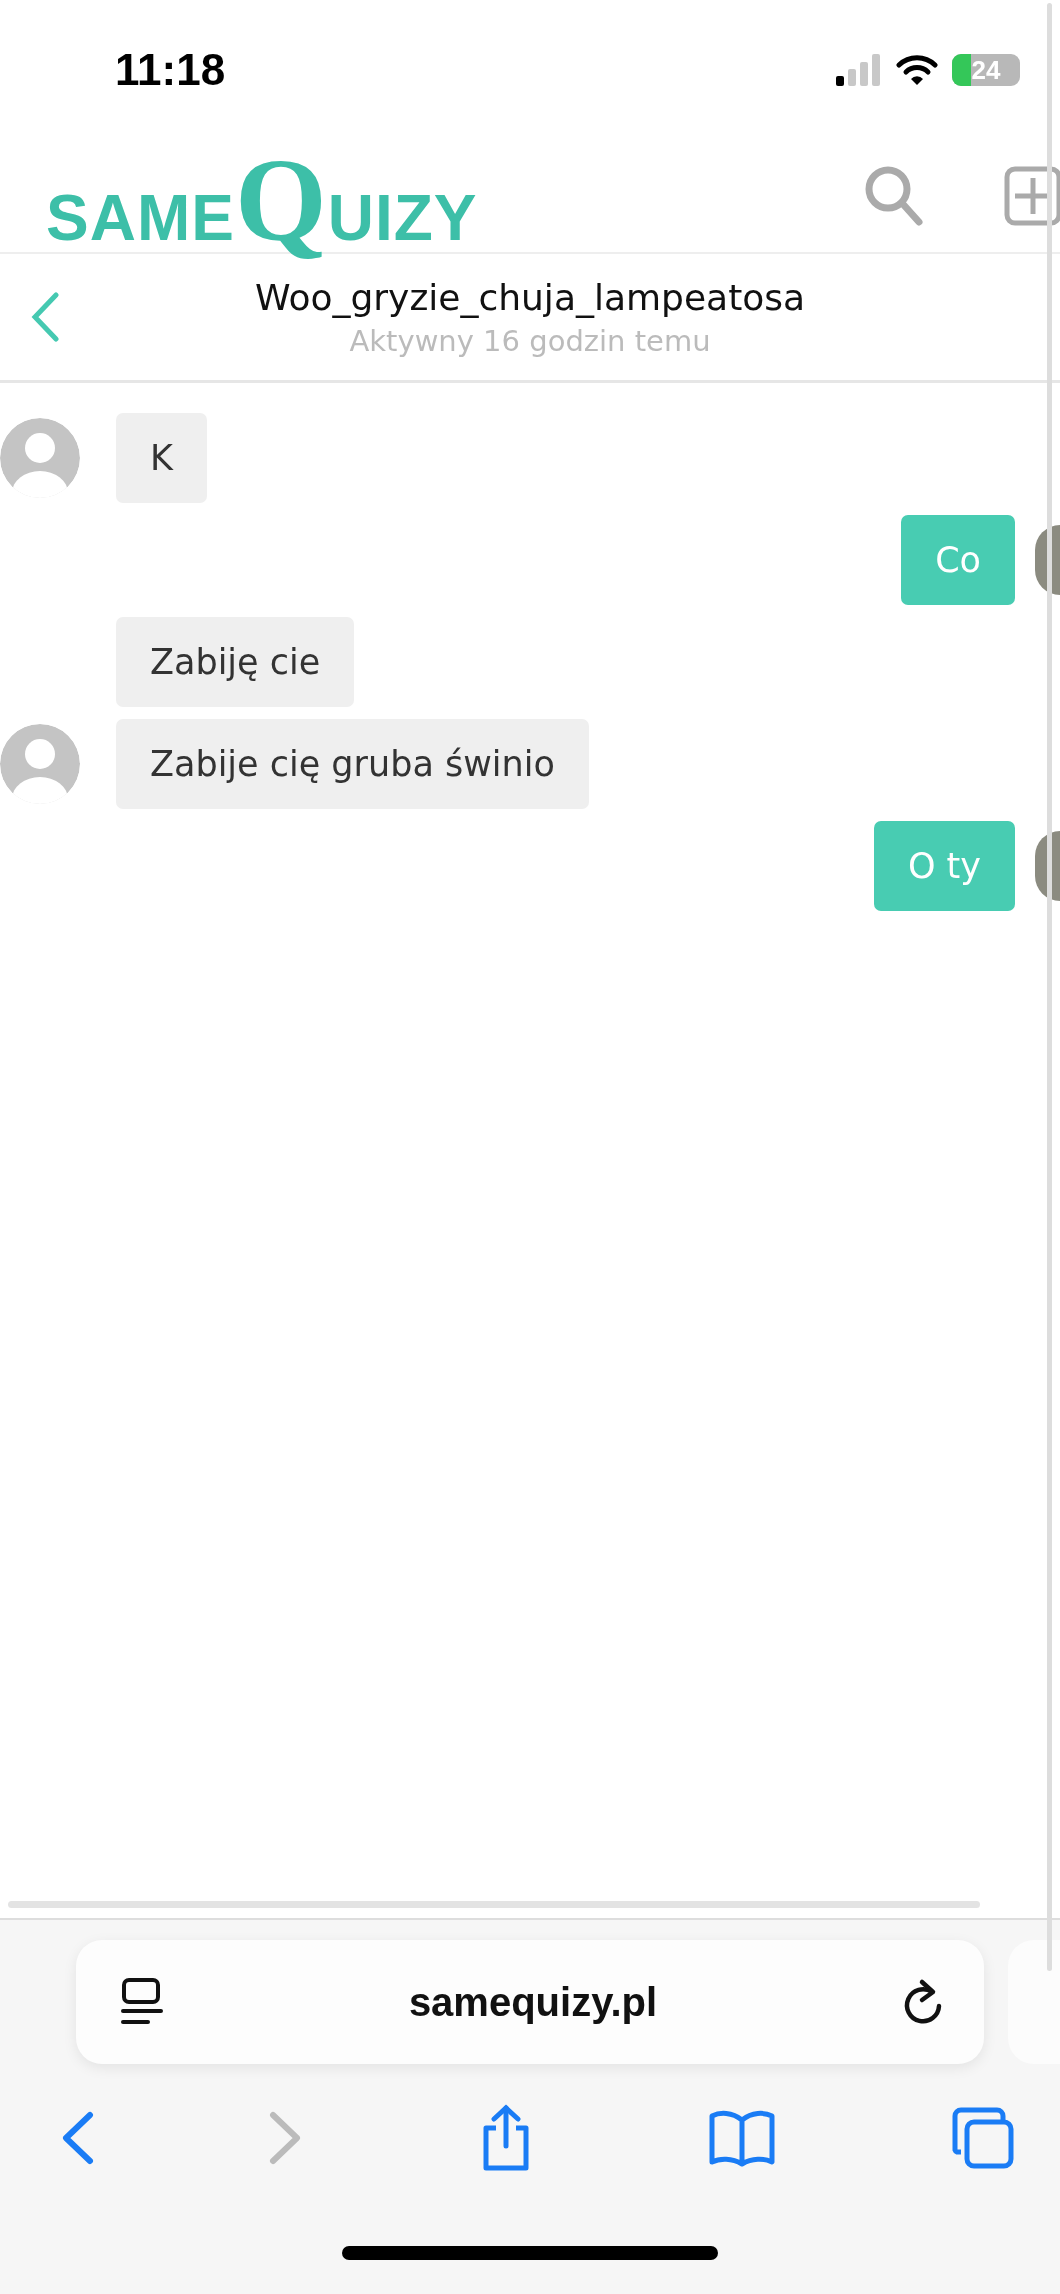  Describe the element at coordinates (894, 196) in the screenshot. I see `search-icon` at that location.